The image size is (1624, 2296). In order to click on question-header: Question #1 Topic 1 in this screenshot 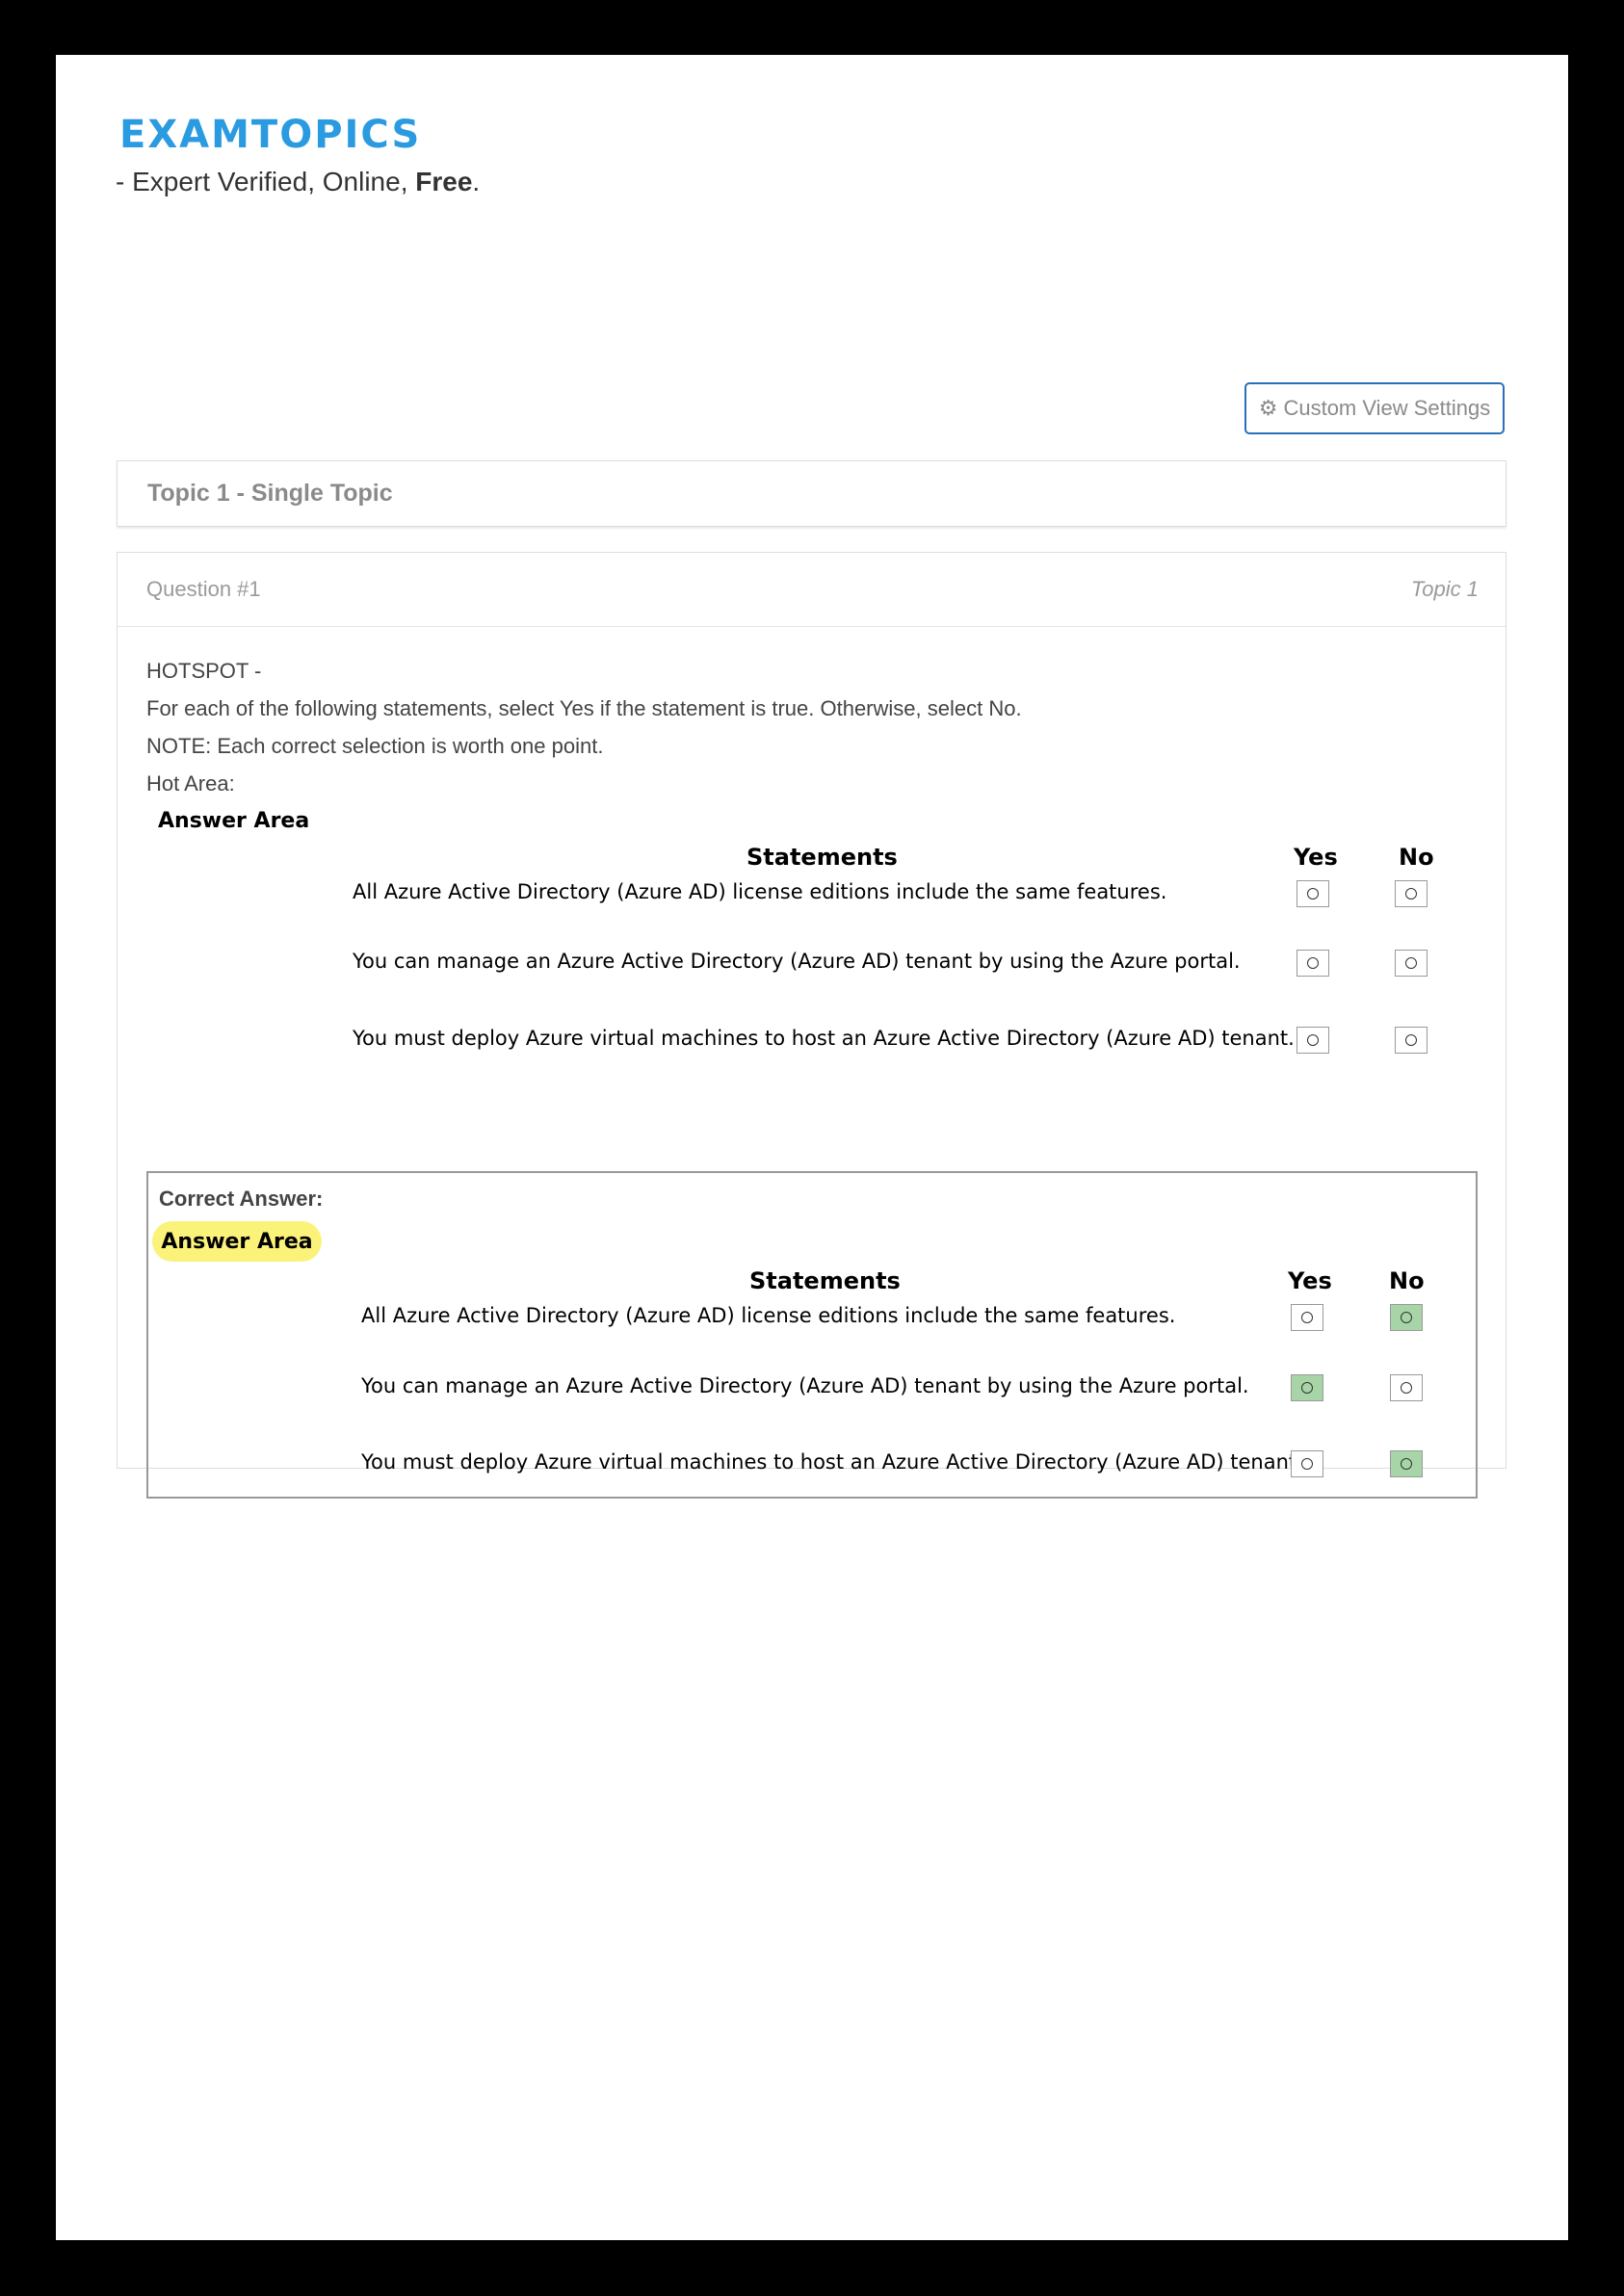, I will do `click(812, 590)`.